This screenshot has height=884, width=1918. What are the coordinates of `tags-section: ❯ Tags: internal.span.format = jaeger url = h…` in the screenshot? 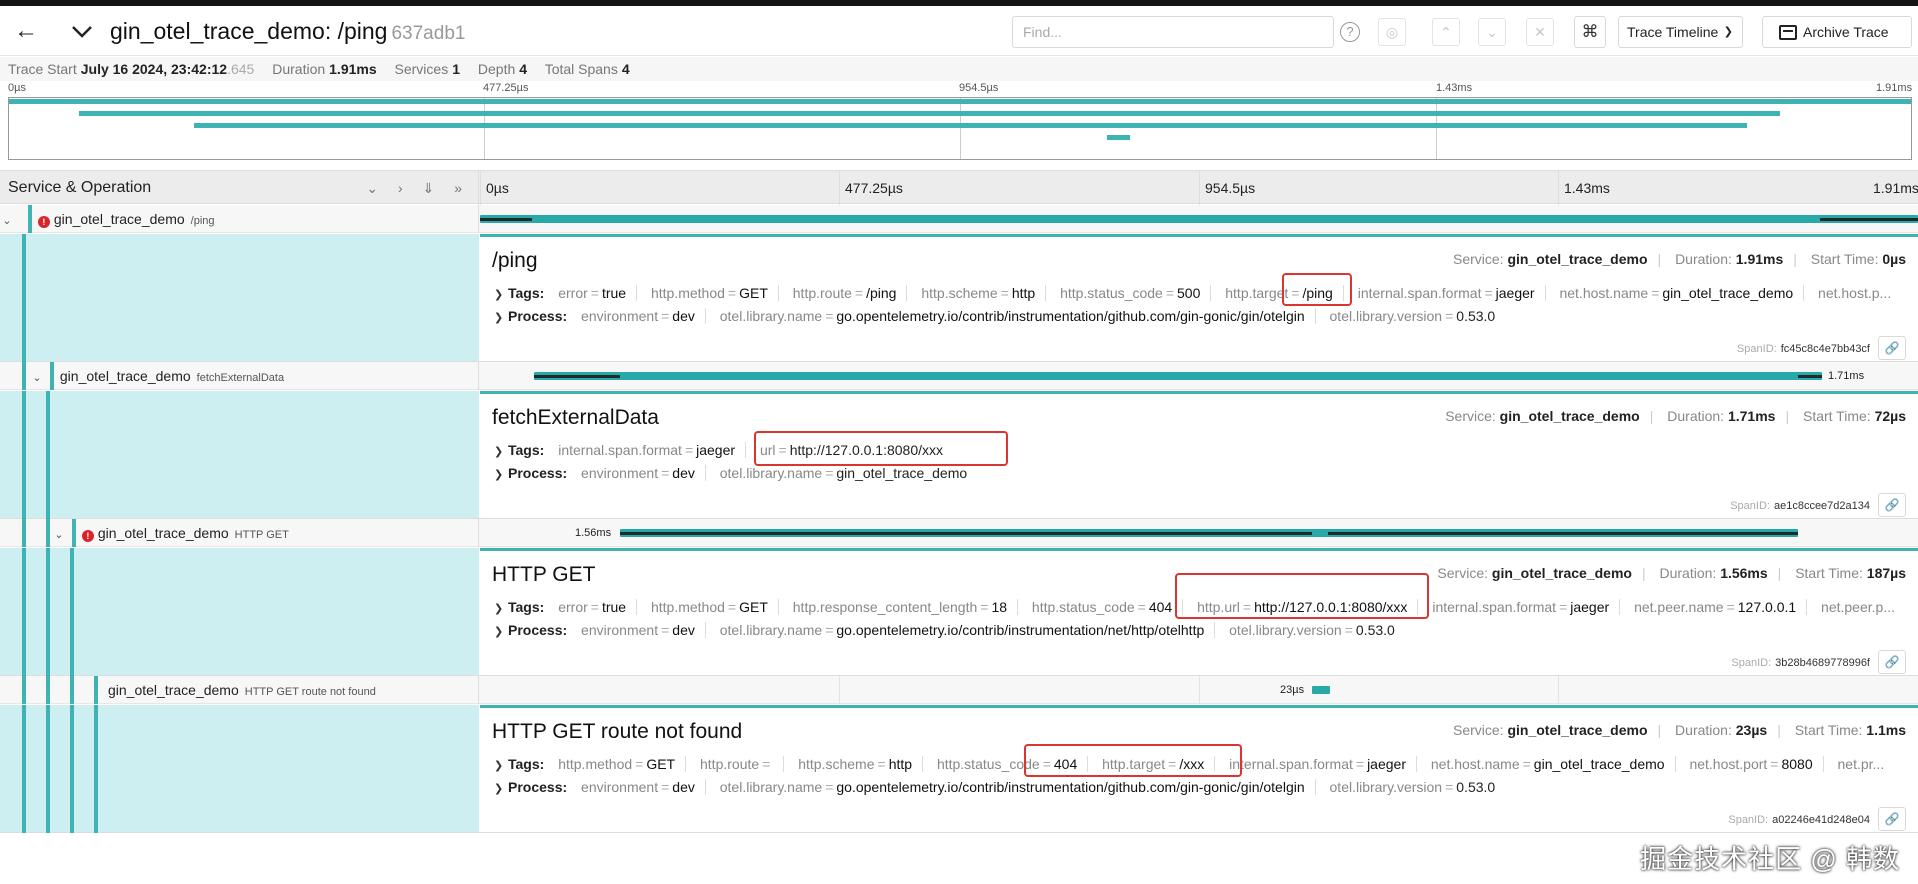 It's located at (1204, 450).